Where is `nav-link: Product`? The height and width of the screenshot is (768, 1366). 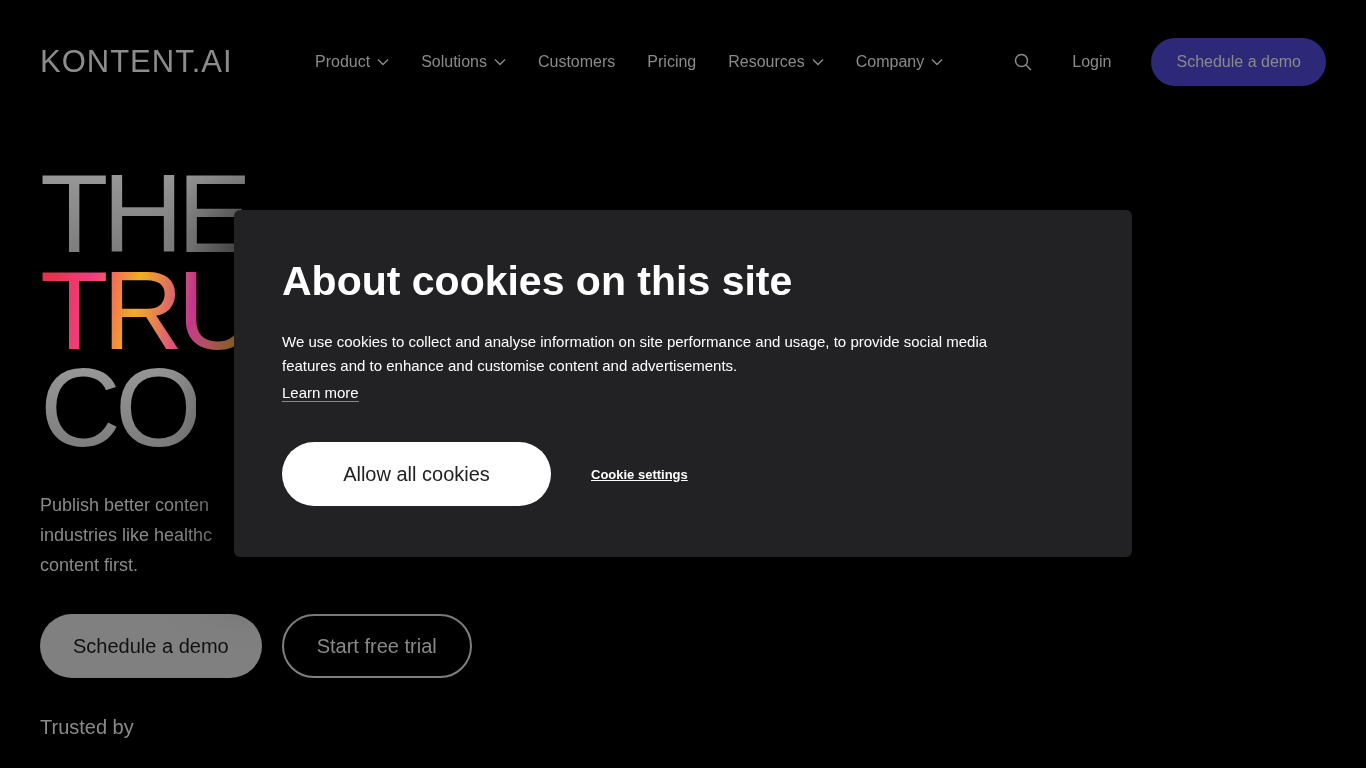 nav-link: Product is located at coordinates (352, 62).